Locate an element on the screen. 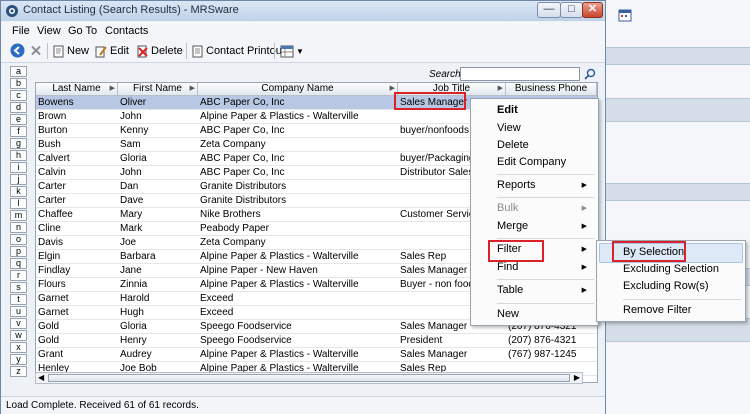 The width and height of the screenshot is (750, 414). alpha-index-z: z is located at coordinates (18, 371).